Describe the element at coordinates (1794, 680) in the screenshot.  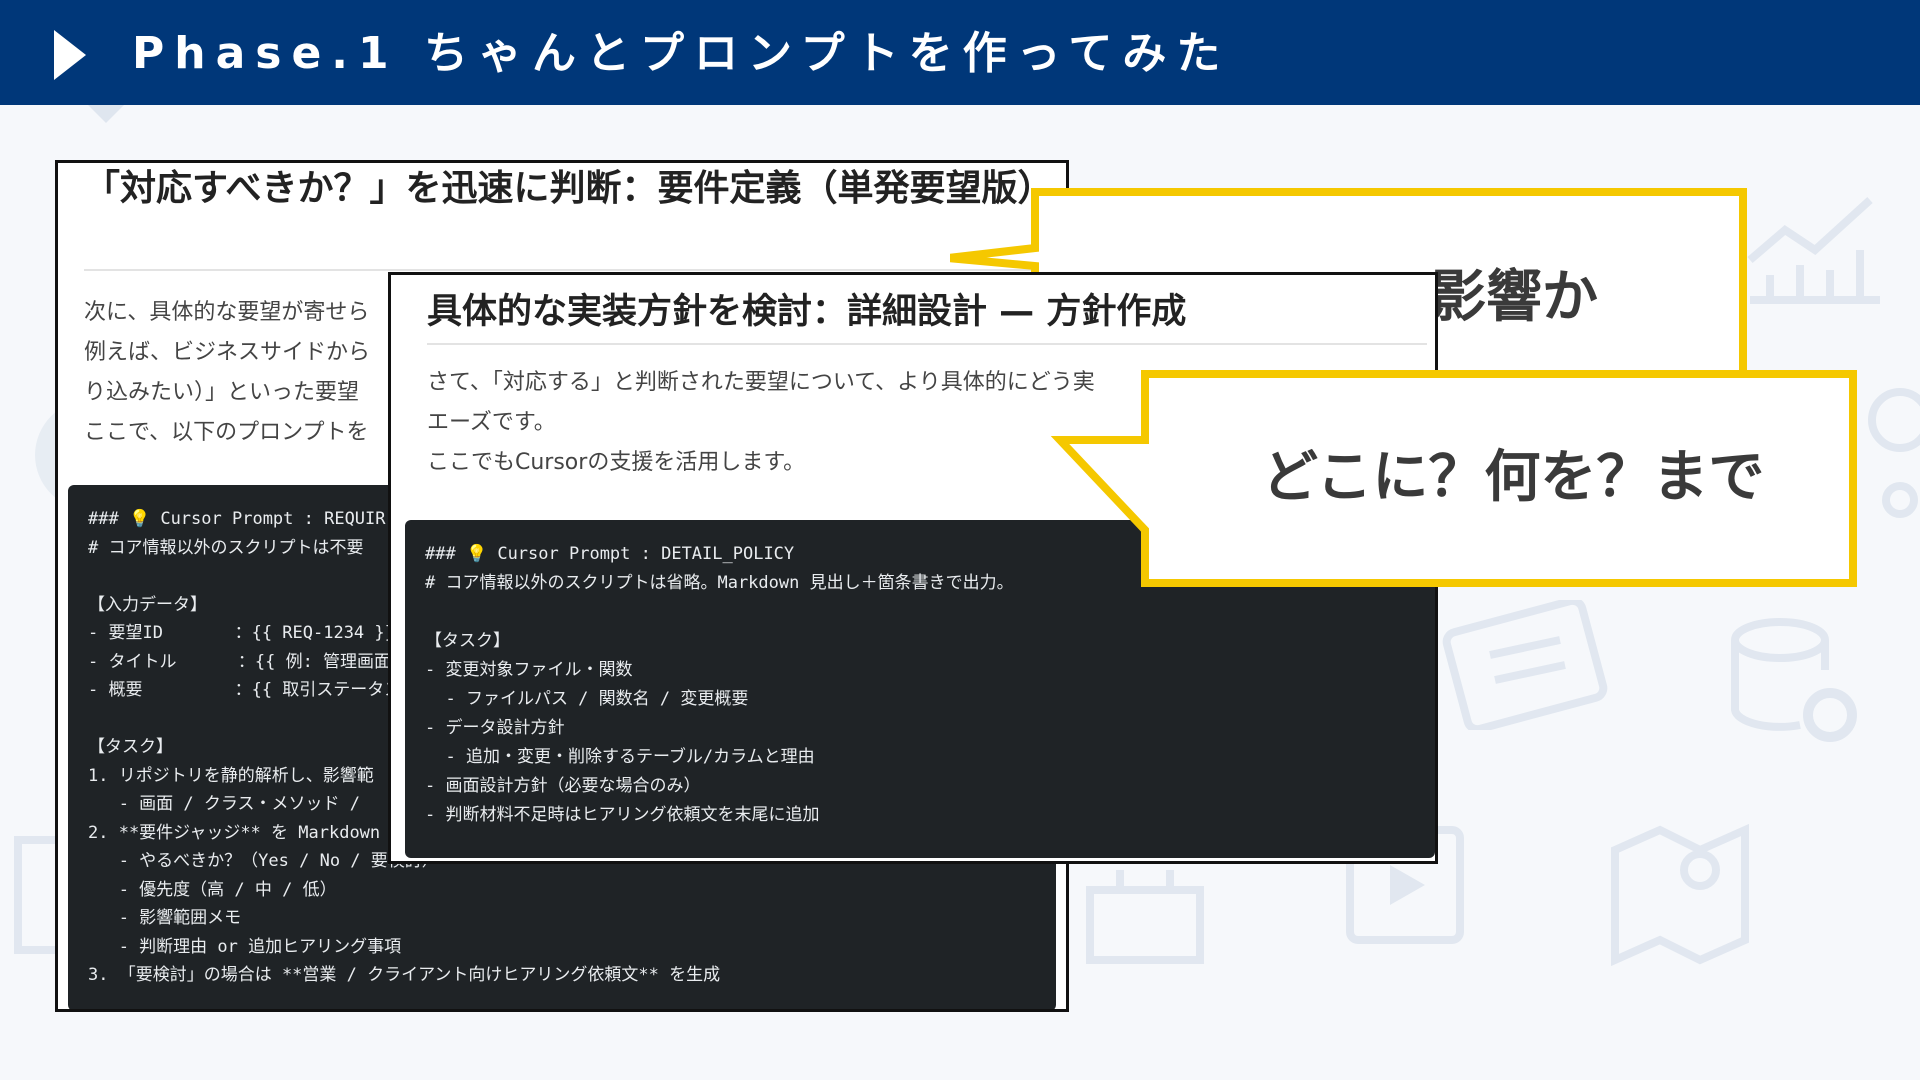
I see `database-gear-icon` at that location.